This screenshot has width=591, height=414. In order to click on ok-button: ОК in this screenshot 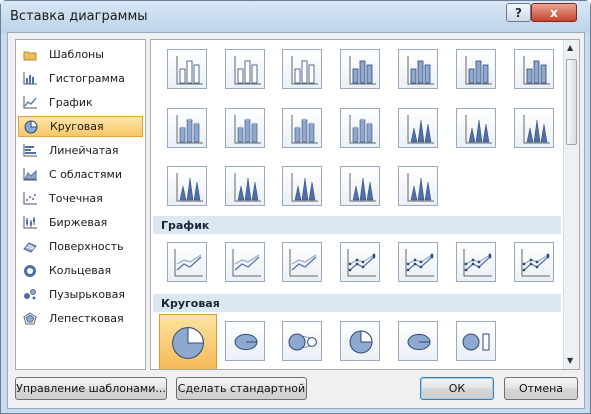, I will do `click(457, 388)`.